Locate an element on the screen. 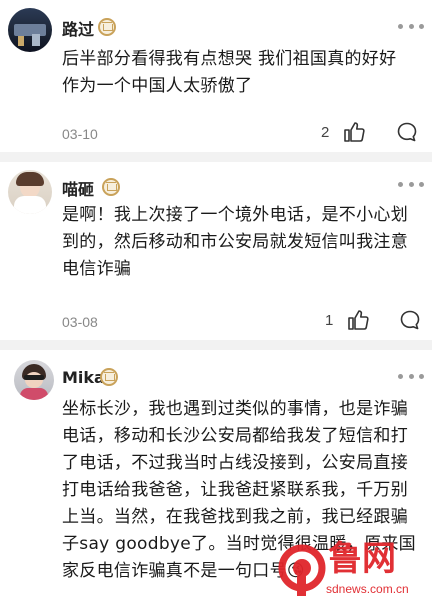  username: Mika is located at coordinates (83, 377).